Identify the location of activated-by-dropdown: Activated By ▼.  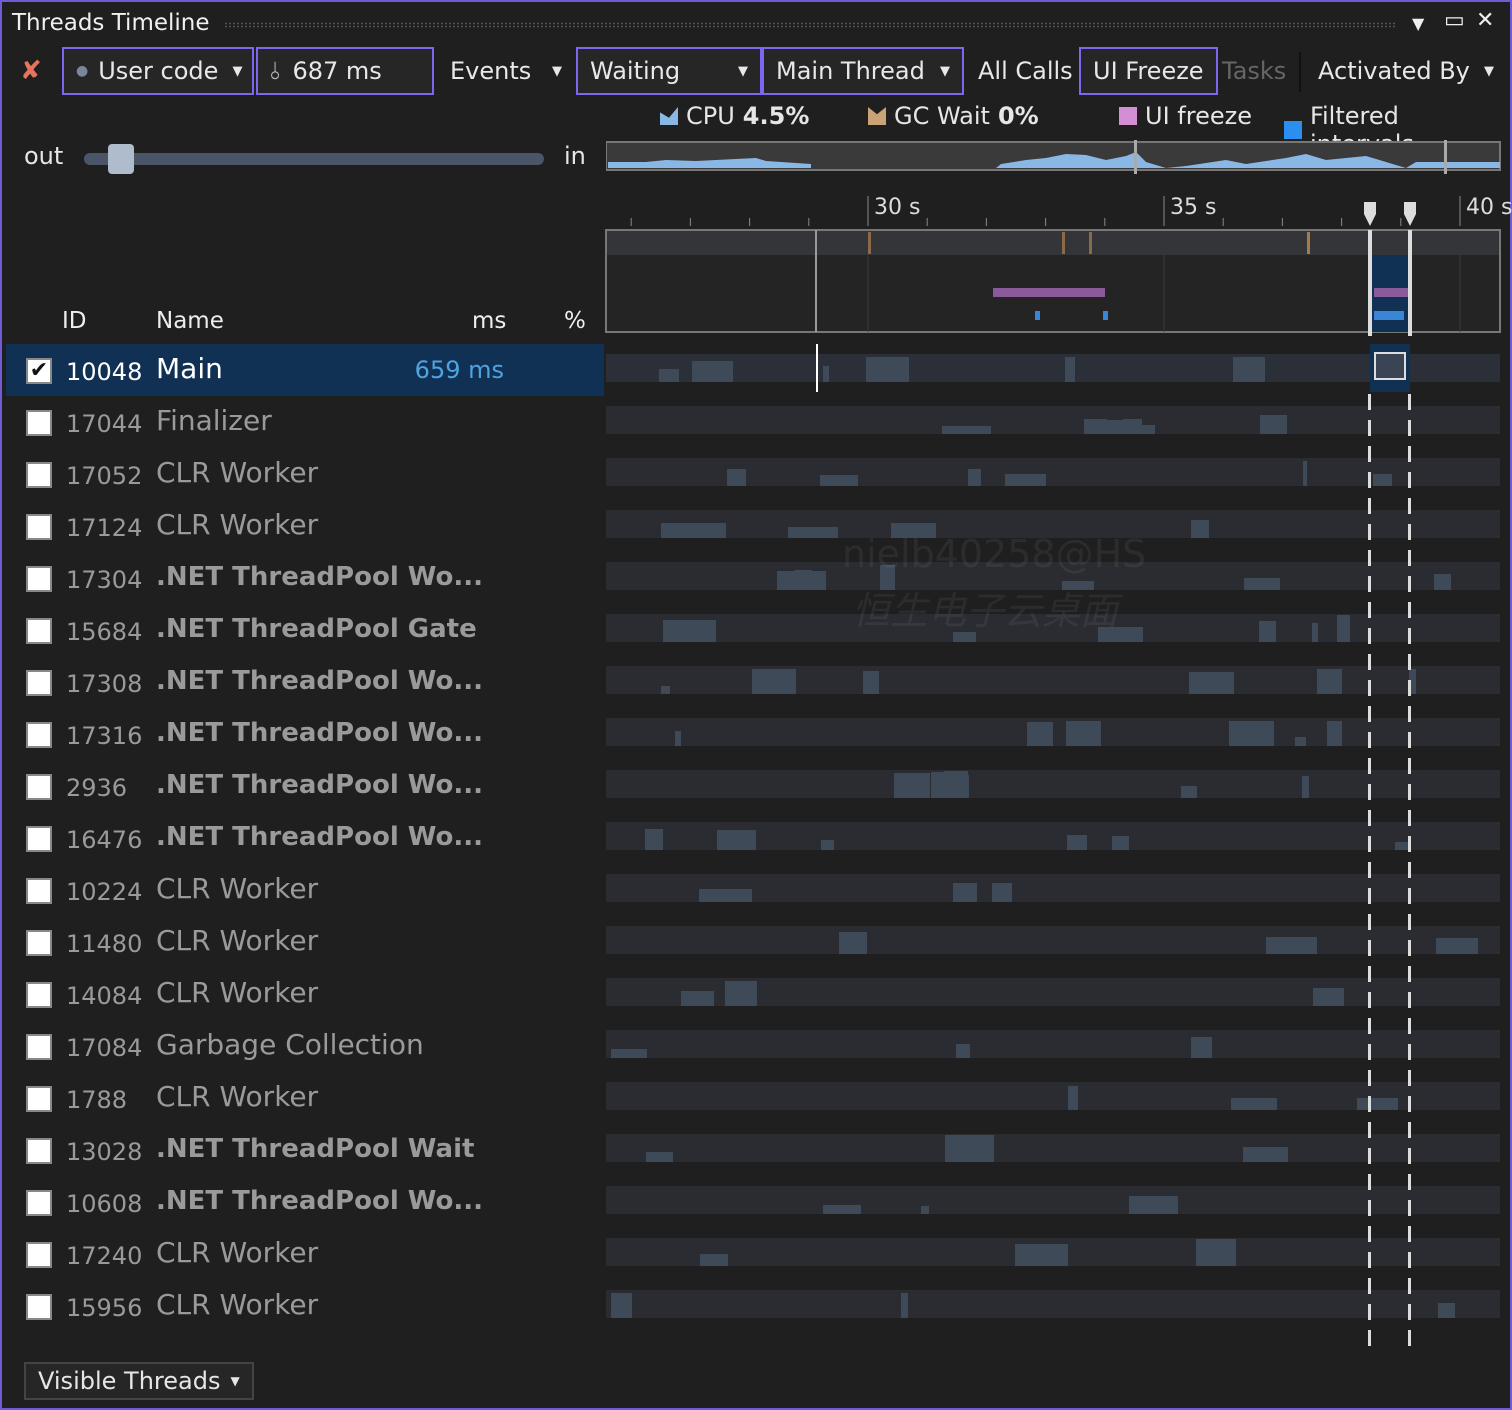
(1406, 71).